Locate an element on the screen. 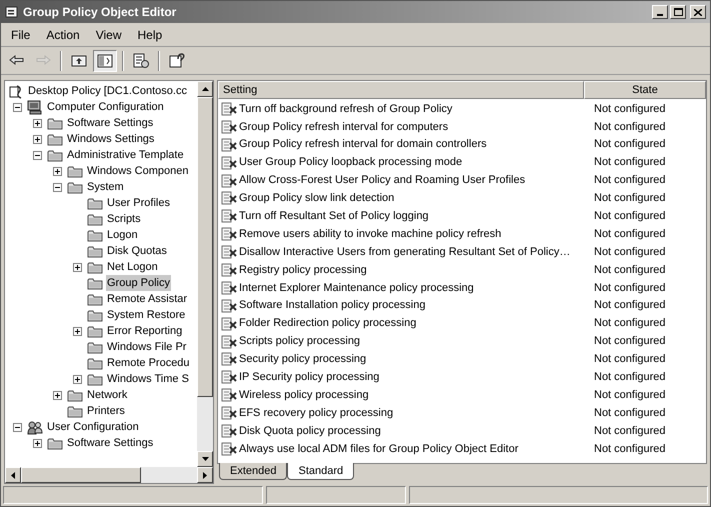  setting-name: Scripts policy processing is located at coordinates (299, 341).